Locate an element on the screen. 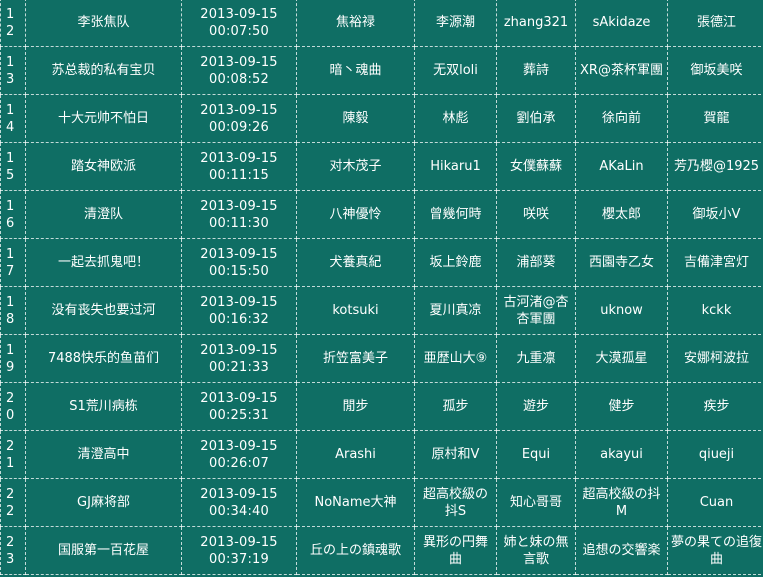  finish-time-cell: 2013-09-15 00:26:07 is located at coordinates (239, 454).